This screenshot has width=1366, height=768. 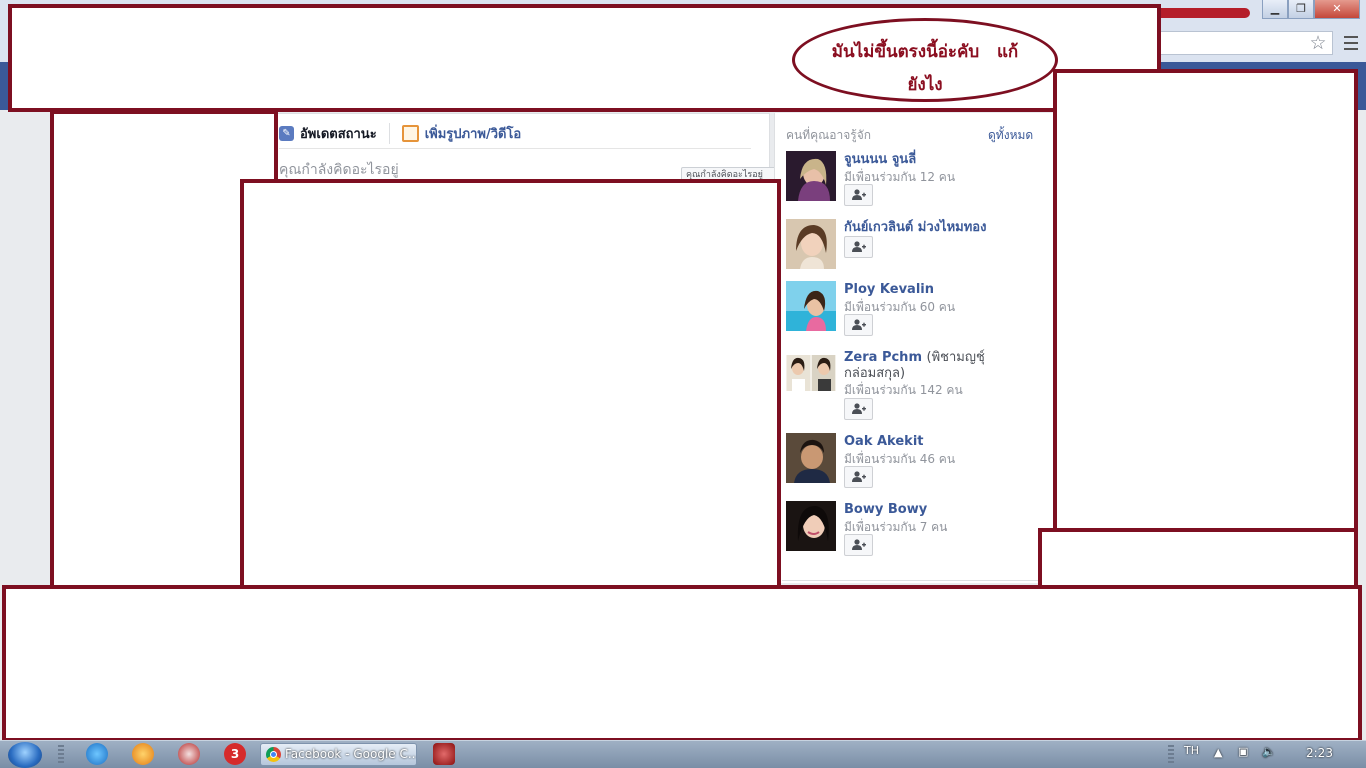 What do you see at coordinates (883, 357) in the screenshot?
I see `suggestion-name-primary: Zera Pchm` at bounding box center [883, 357].